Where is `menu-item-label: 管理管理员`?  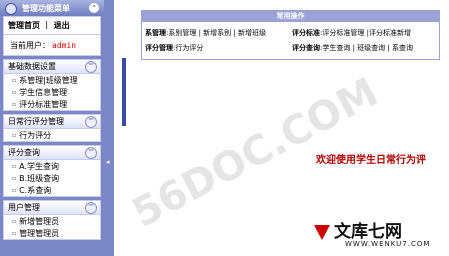 menu-item-label: 管理管理员 is located at coordinates (39, 233).